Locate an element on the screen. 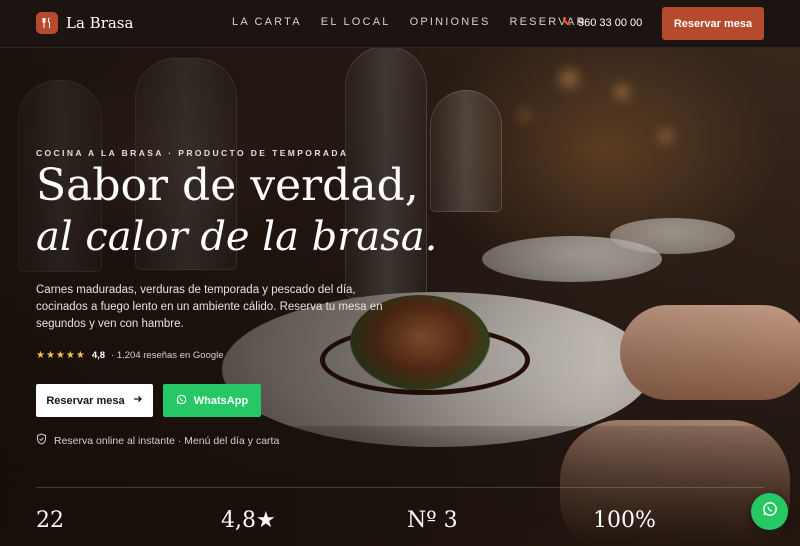  phone-link: 960 33 00 00 is located at coordinates (602, 22).